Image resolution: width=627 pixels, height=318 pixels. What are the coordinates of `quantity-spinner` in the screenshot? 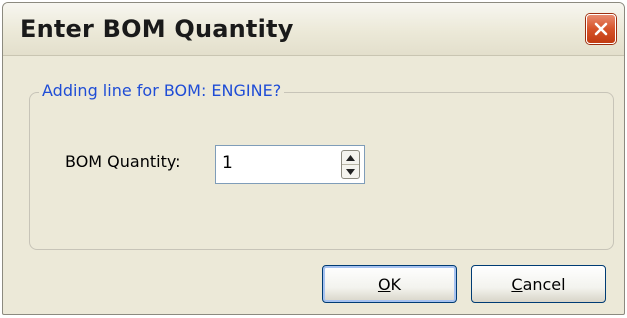 It's located at (350, 164).